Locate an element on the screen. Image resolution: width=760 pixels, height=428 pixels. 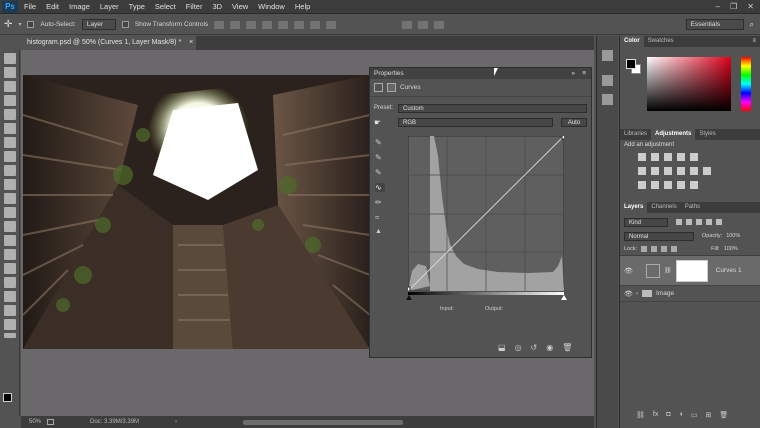
tab-adjustments: Adjustments is located at coordinates (673, 134).